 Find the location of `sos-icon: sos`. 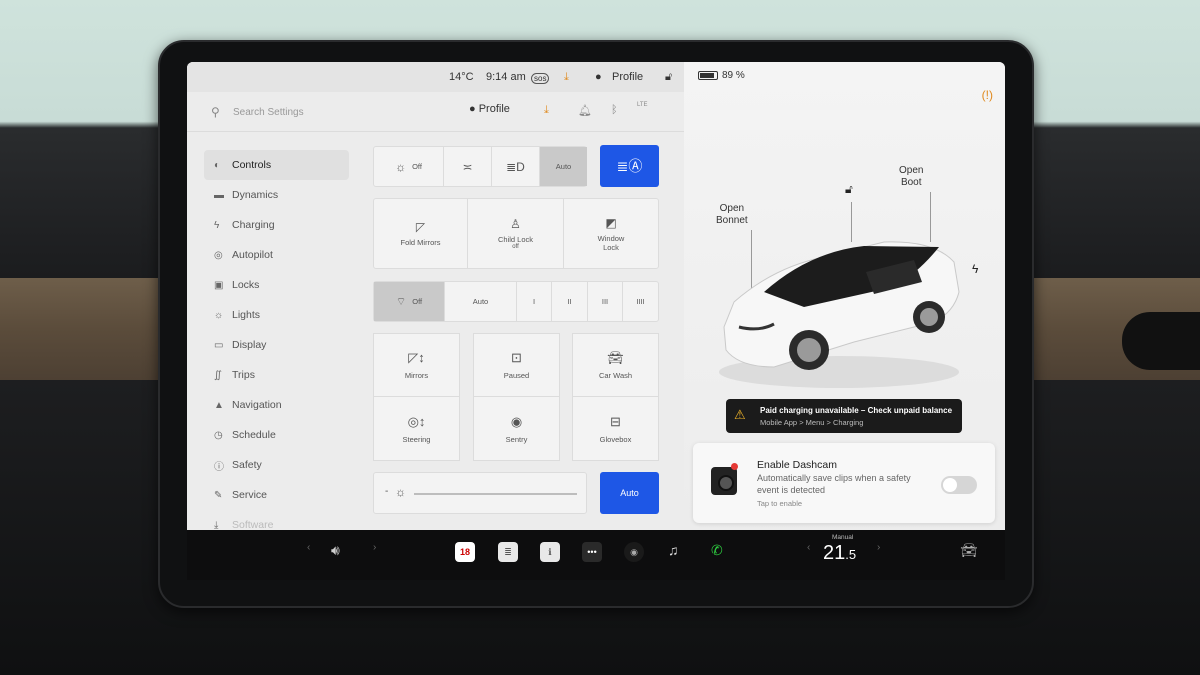

sos-icon: sos is located at coordinates (540, 78).